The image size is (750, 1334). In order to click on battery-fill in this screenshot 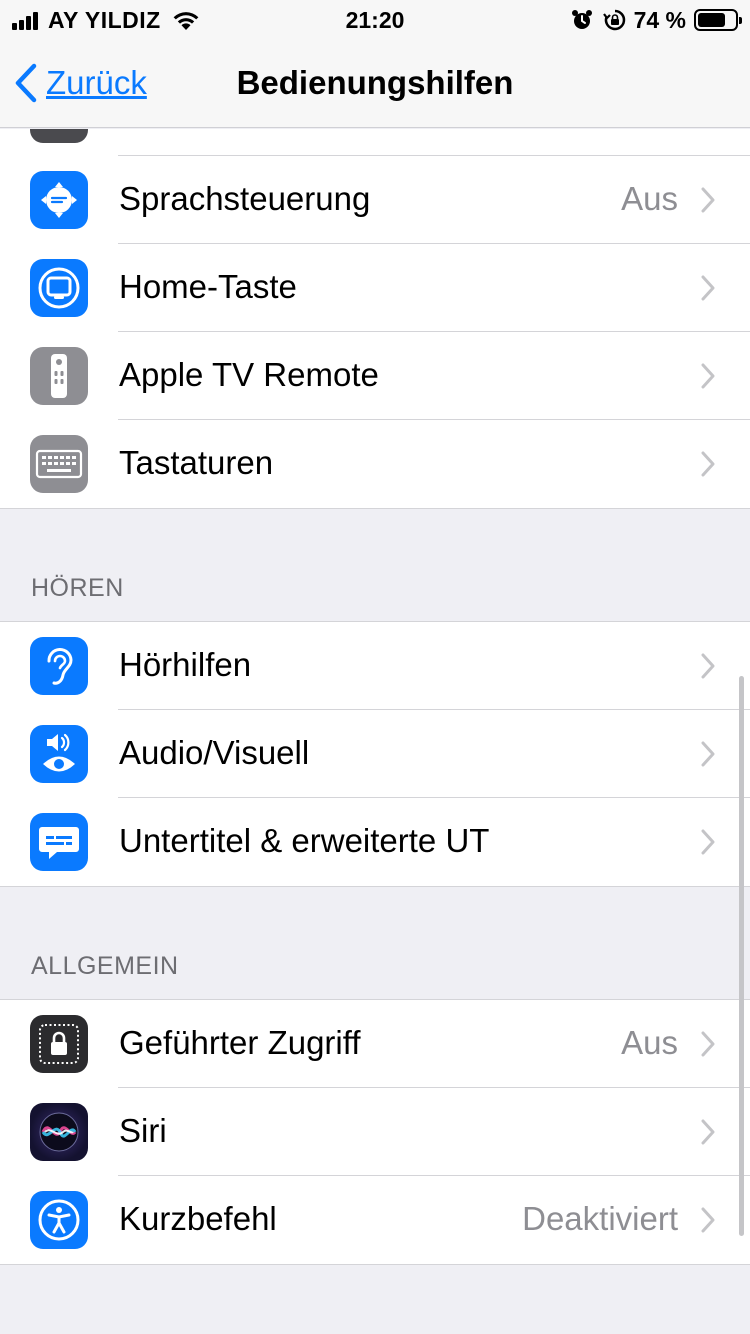, I will do `click(711, 20)`.